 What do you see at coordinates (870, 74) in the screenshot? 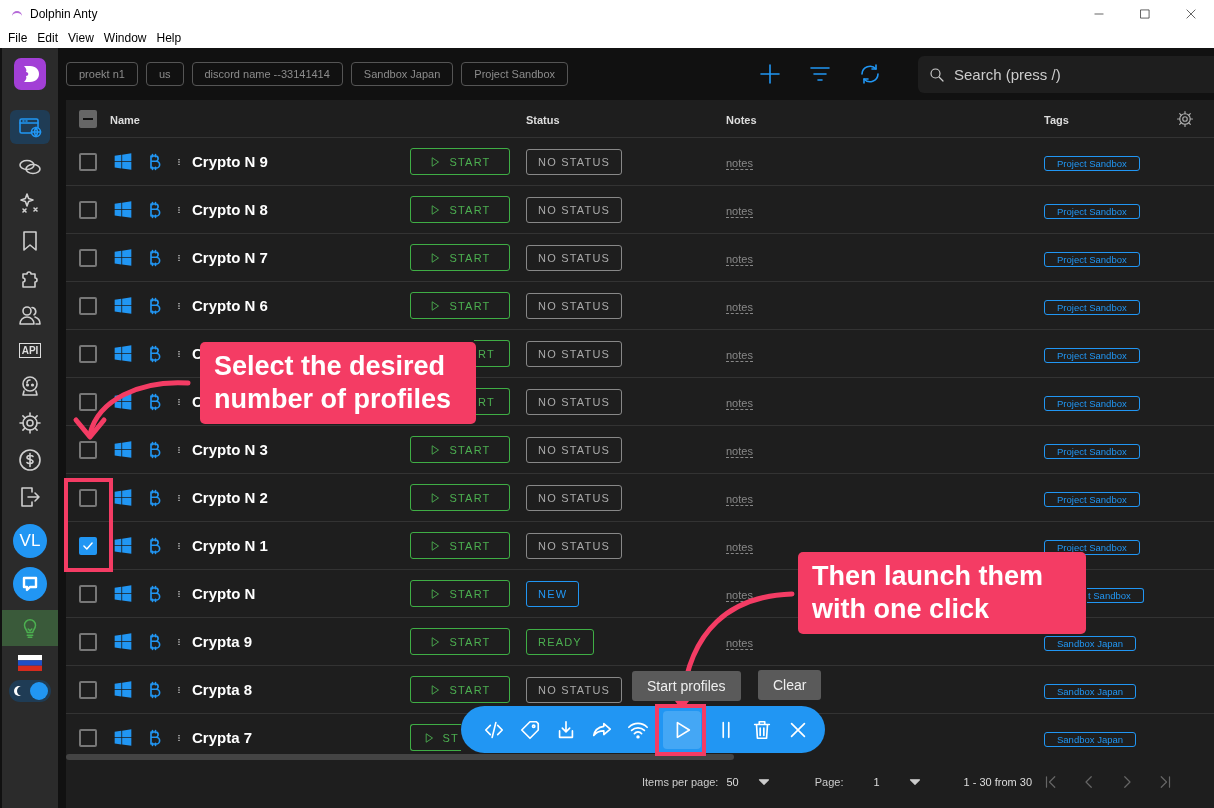
I see `refresh-icon` at bounding box center [870, 74].